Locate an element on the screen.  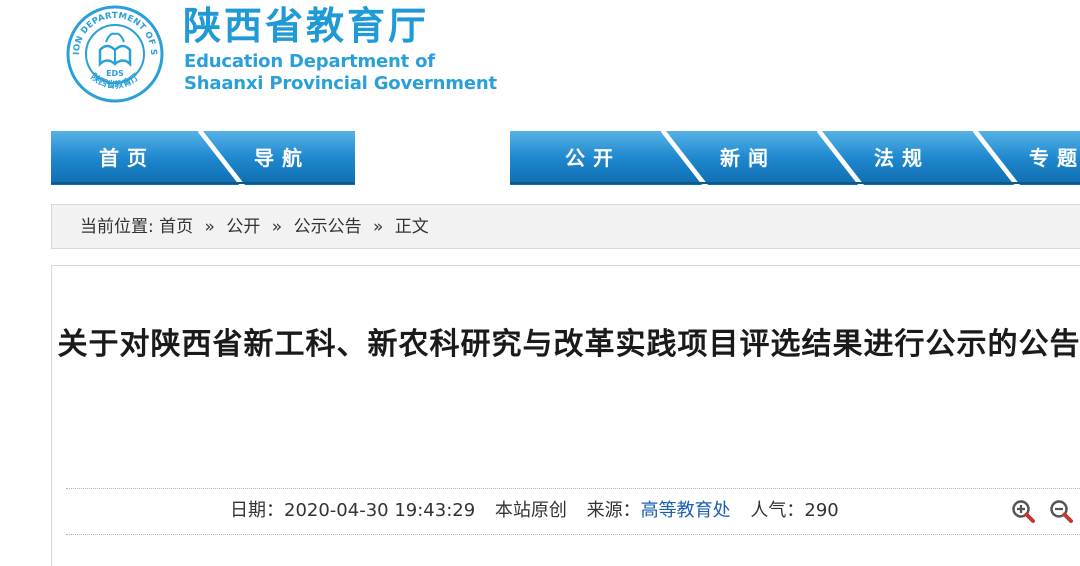
nav-item-home: 首页 is located at coordinates (127, 158).